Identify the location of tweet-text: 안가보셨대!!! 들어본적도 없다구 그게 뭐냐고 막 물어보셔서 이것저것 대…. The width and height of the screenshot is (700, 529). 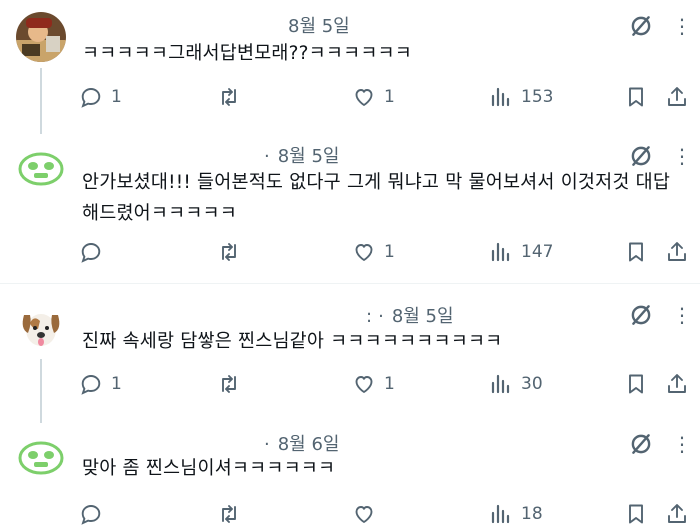
(376, 198).